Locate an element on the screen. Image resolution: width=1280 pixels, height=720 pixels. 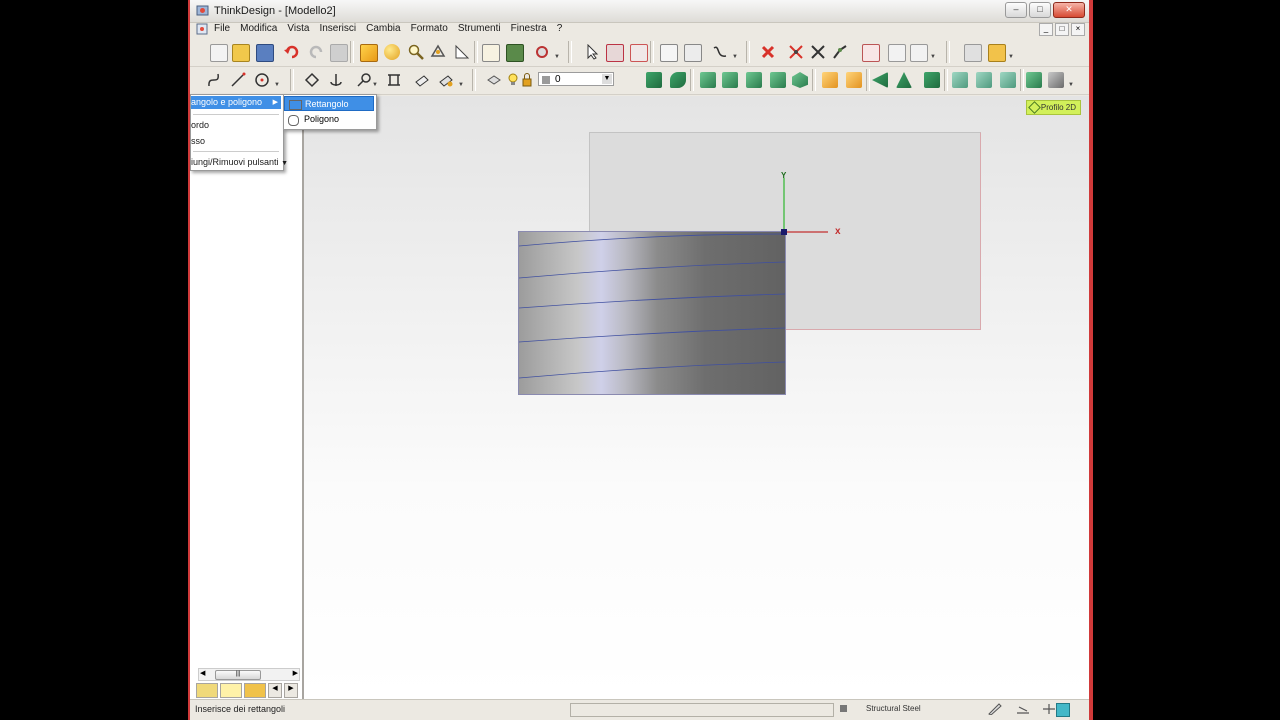
delete-icon is located at coordinates (768, 52).